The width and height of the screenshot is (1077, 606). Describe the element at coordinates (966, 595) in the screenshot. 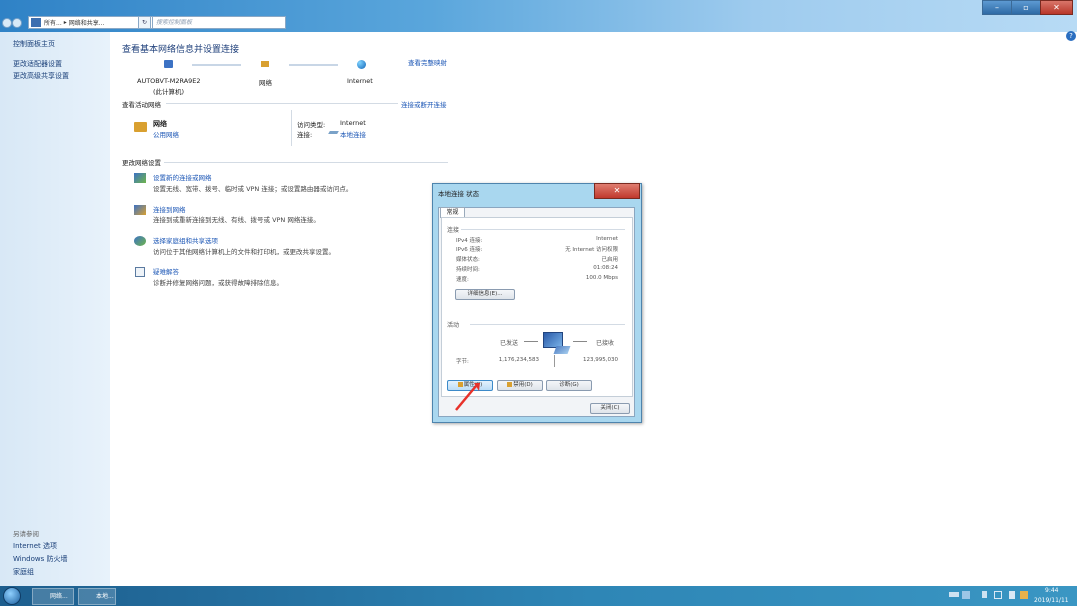

I see `ime-icon` at that location.